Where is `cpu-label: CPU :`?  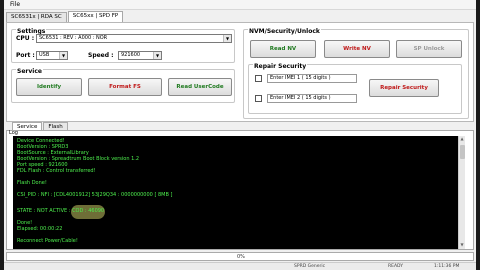
cpu-label: CPU : is located at coordinates (25, 38).